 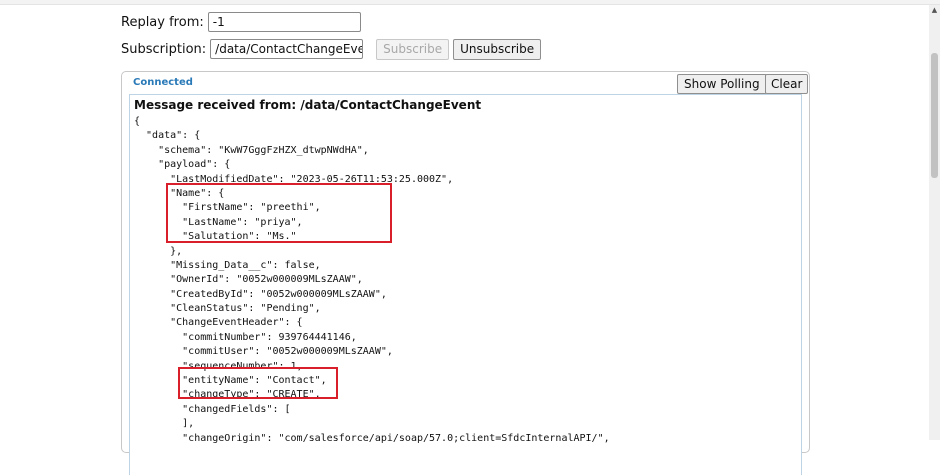 What do you see at coordinates (245, 337) in the screenshot?
I see `json-line: "commitNumber": 939764441146,` at bounding box center [245, 337].